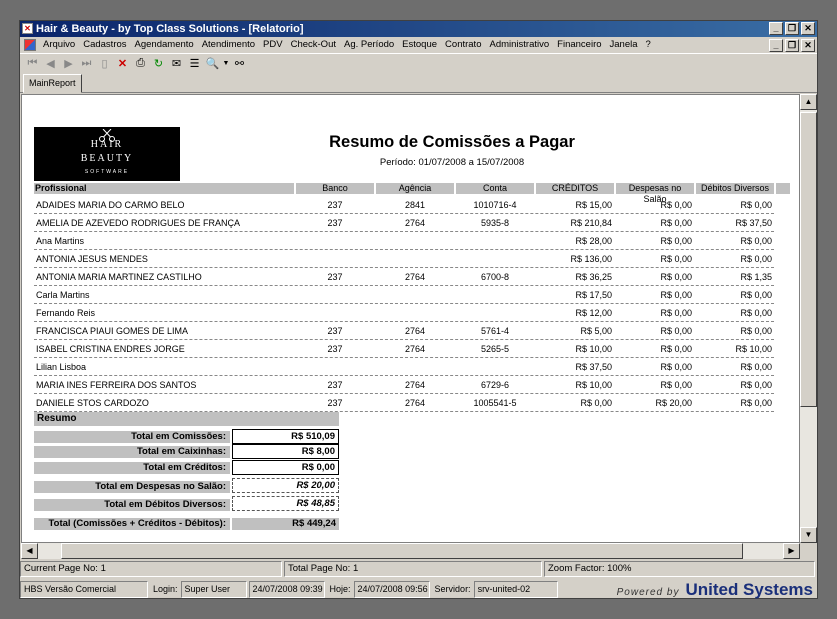  I want to click on binoculars-icon: ⚯, so click(239, 64).